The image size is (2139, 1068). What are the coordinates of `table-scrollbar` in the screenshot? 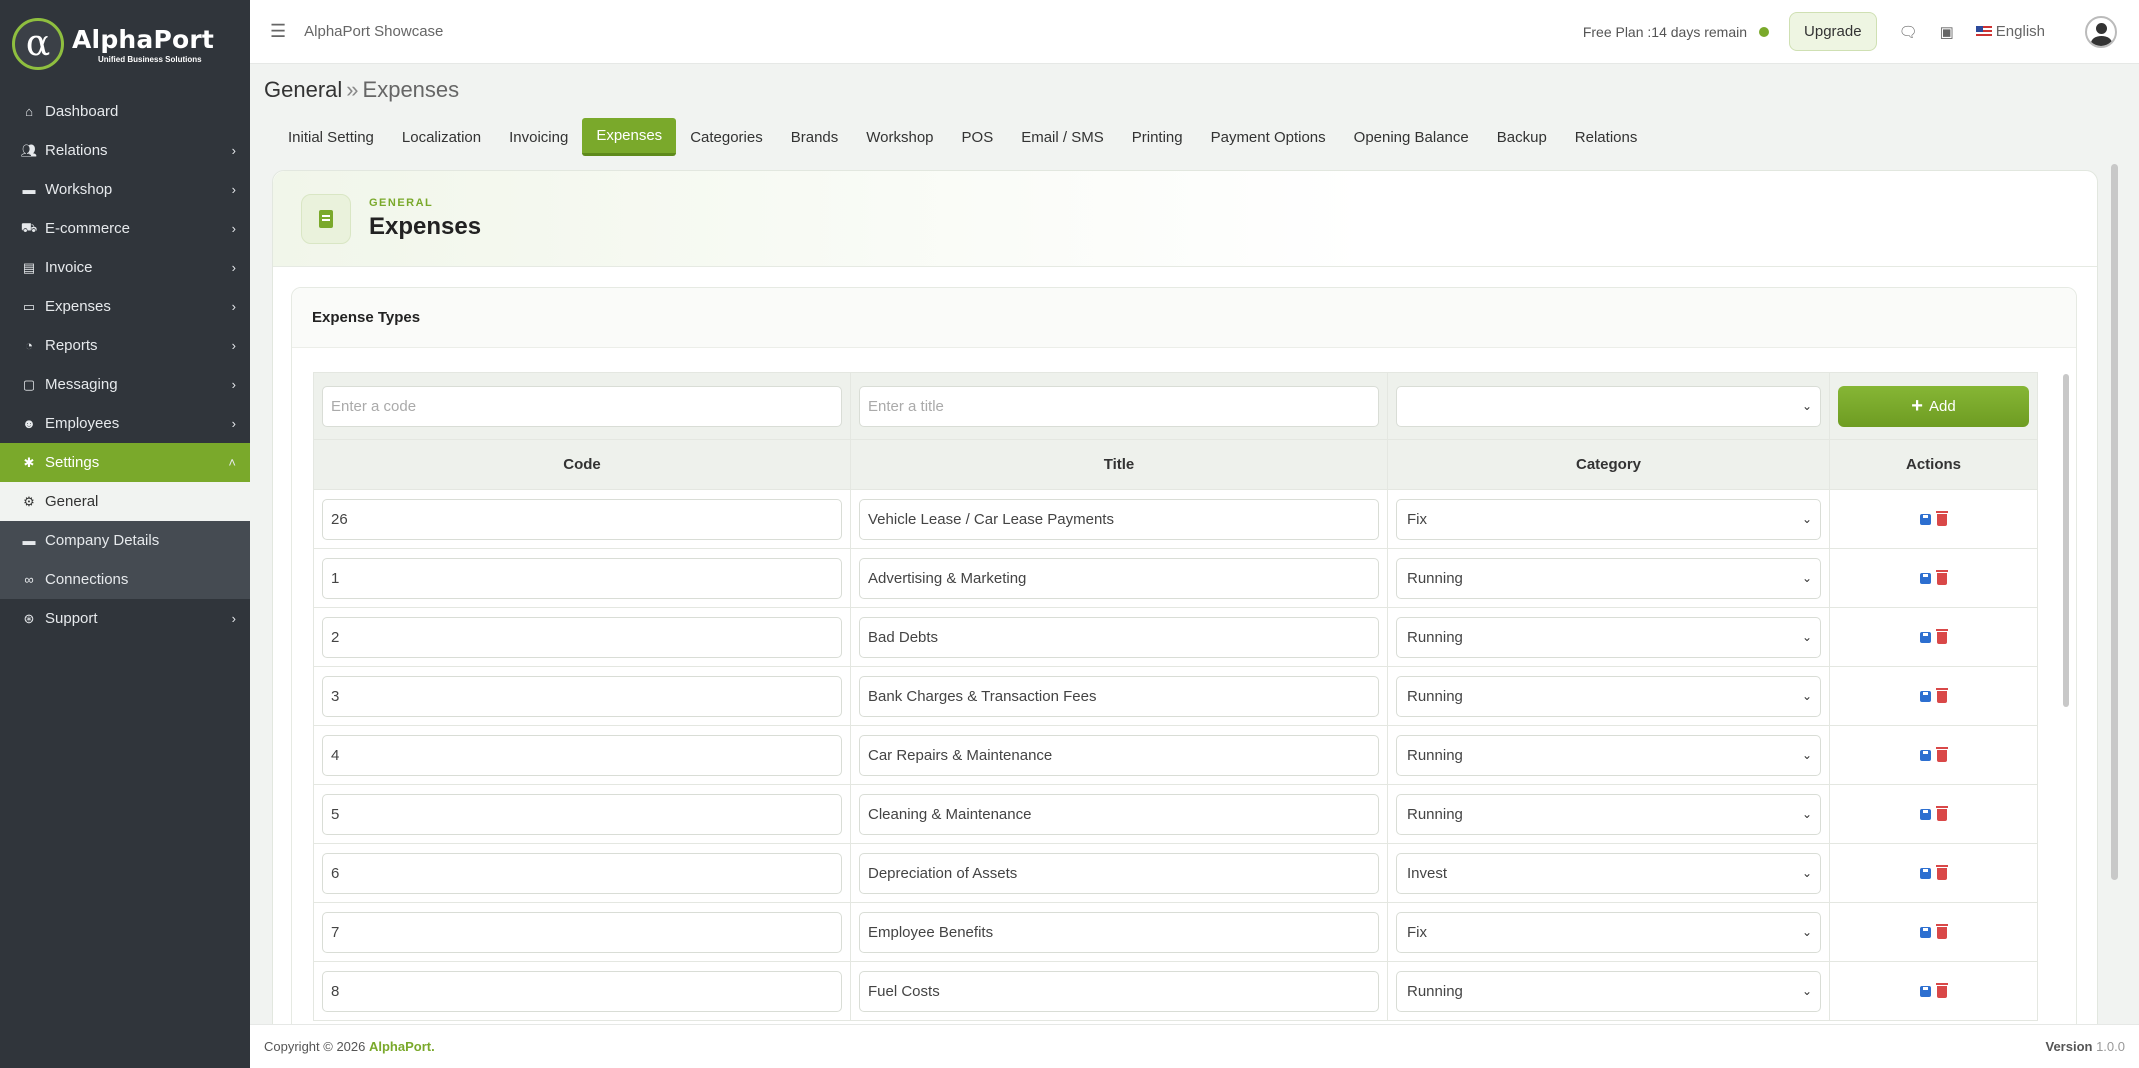 It's located at (2066, 540).